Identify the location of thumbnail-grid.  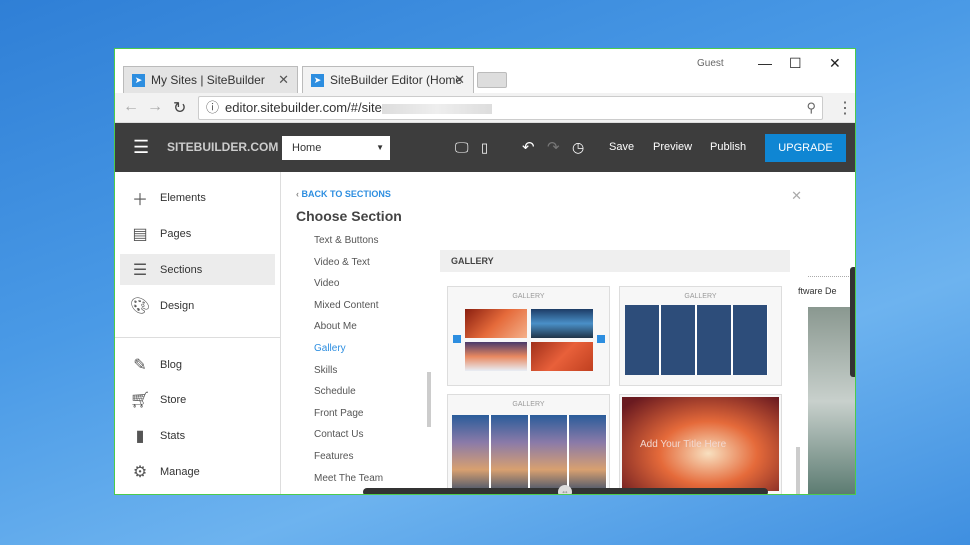
(696, 340).